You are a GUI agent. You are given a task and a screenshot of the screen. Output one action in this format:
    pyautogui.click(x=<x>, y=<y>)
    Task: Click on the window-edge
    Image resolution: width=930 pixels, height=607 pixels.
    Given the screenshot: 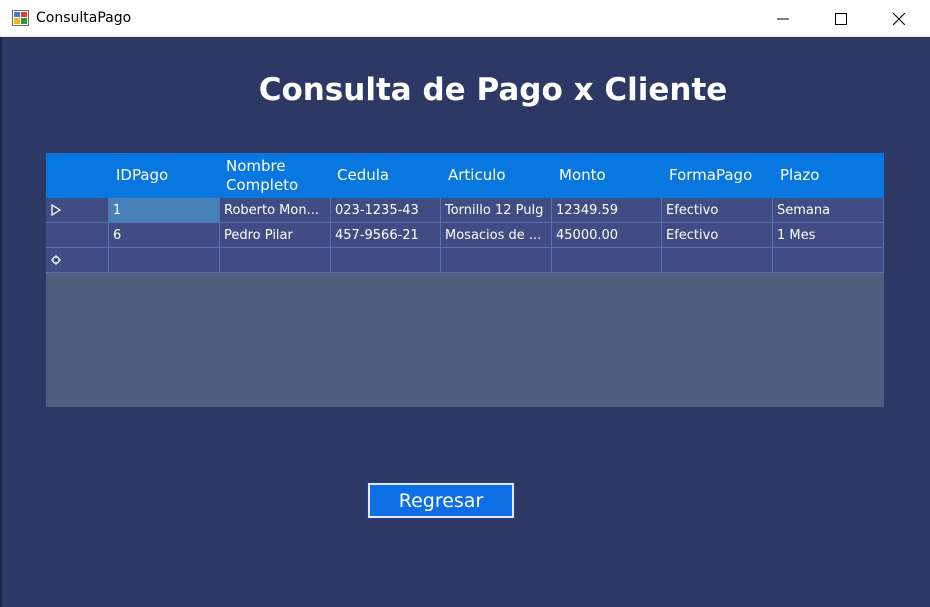 What is the action you would take?
    pyautogui.click(x=1, y=322)
    